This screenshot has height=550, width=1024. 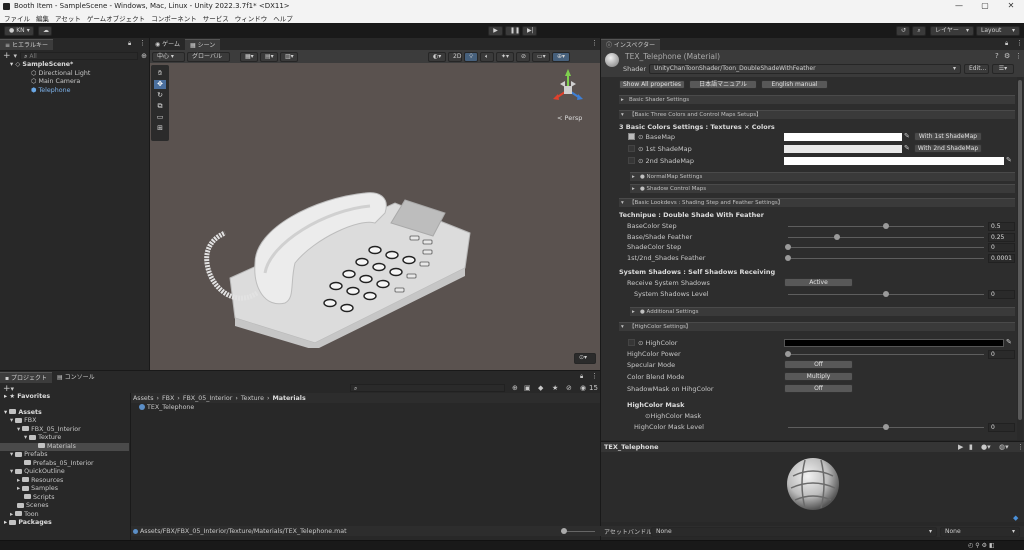 What do you see at coordinates (812, 487) in the screenshot?
I see `material-preview-area: ◆` at bounding box center [812, 487].